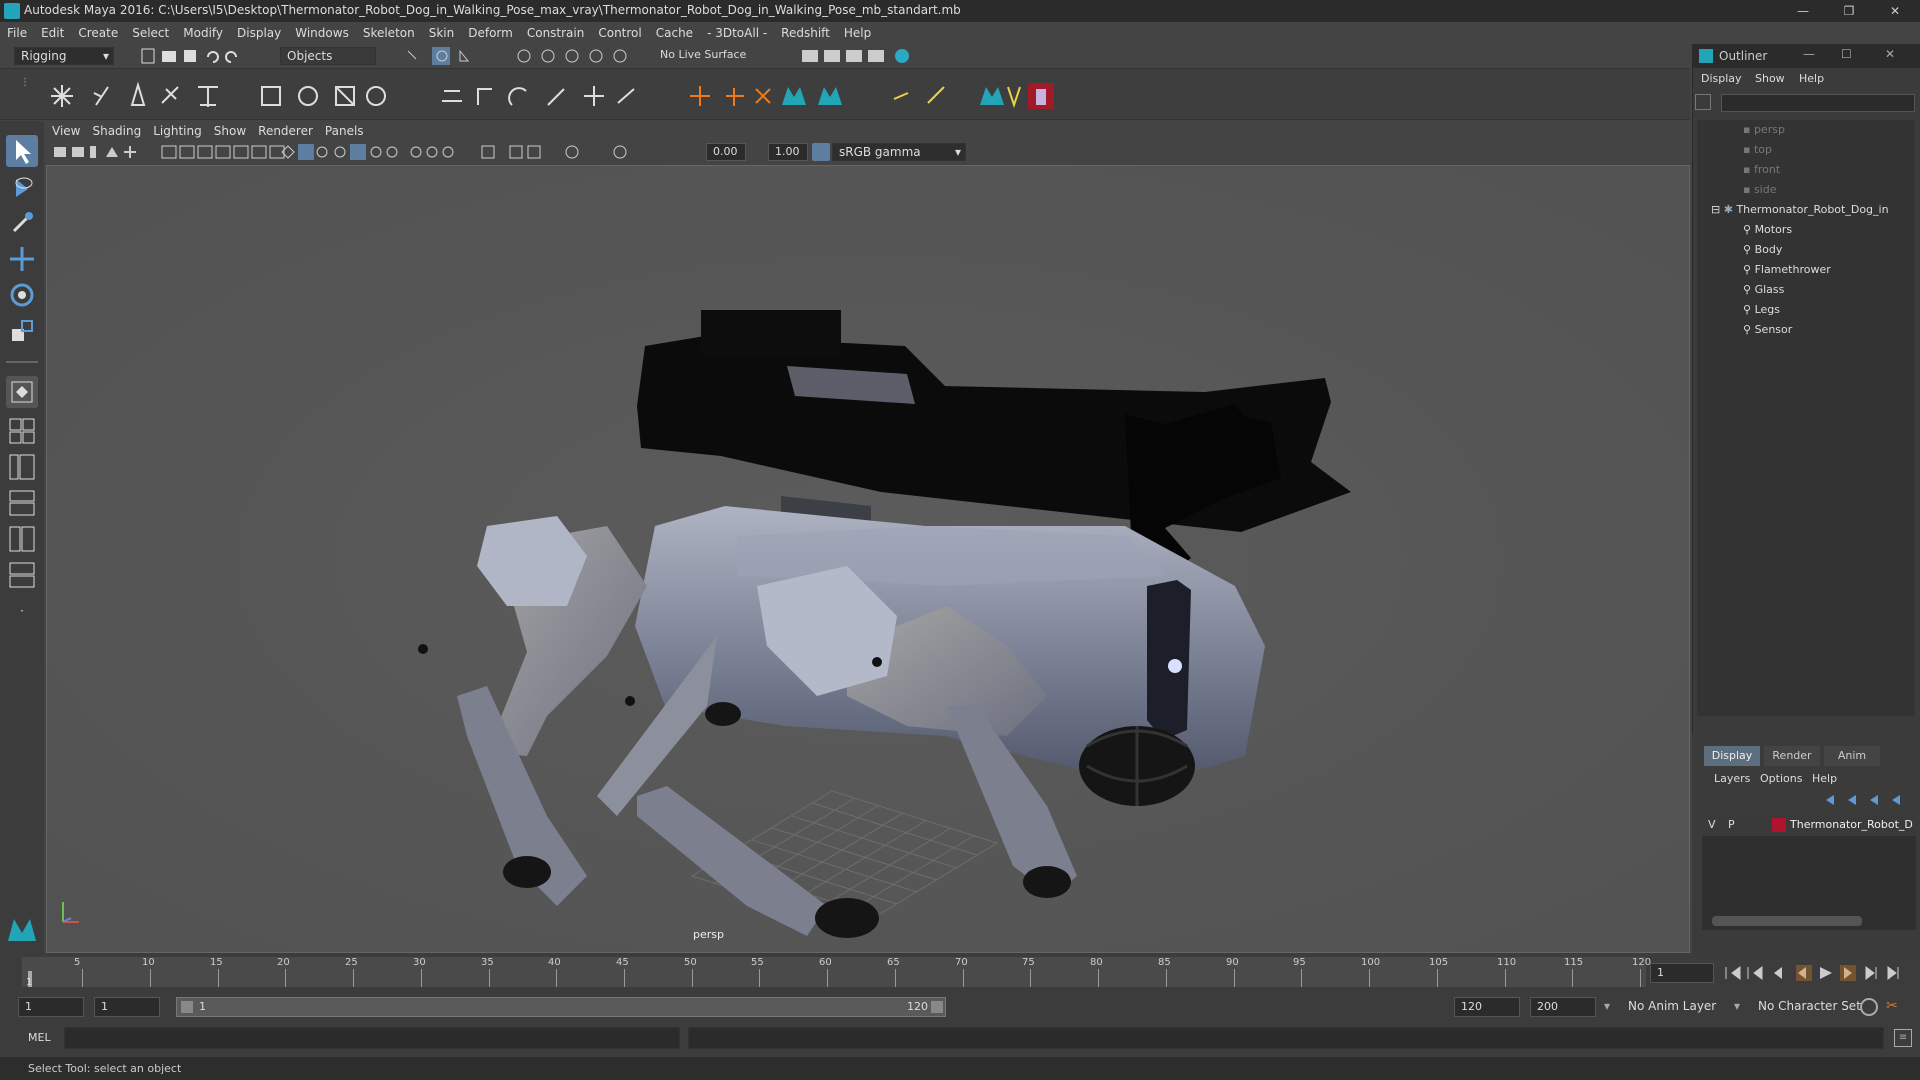  What do you see at coordinates (1767, 330) in the screenshot?
I see `outliner-item-sensor: ⚲ Sensor` at bounding box center [1767, 330].